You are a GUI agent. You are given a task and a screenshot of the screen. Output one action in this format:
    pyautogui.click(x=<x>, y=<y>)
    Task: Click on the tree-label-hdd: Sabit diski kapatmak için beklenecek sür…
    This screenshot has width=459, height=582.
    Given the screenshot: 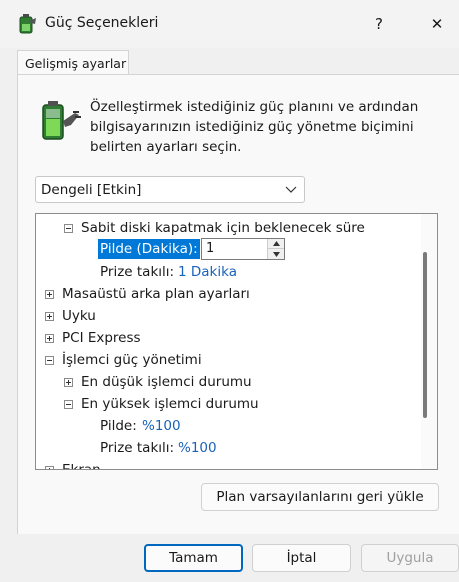 What is the action you would take?
    pyautogui.click(x=223, y=228)
    